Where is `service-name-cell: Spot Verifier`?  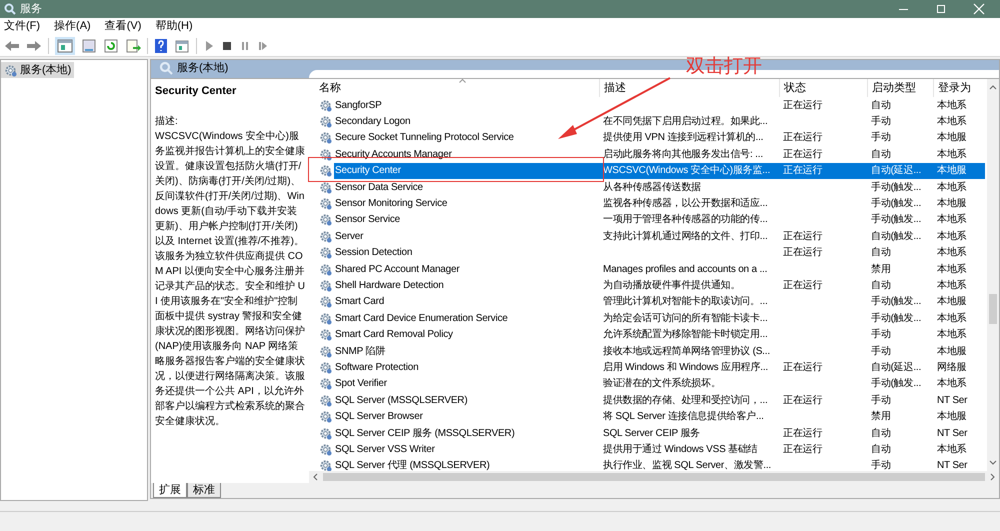 service-name-cell: Spot Verifier is located at coordinates (466, 384).